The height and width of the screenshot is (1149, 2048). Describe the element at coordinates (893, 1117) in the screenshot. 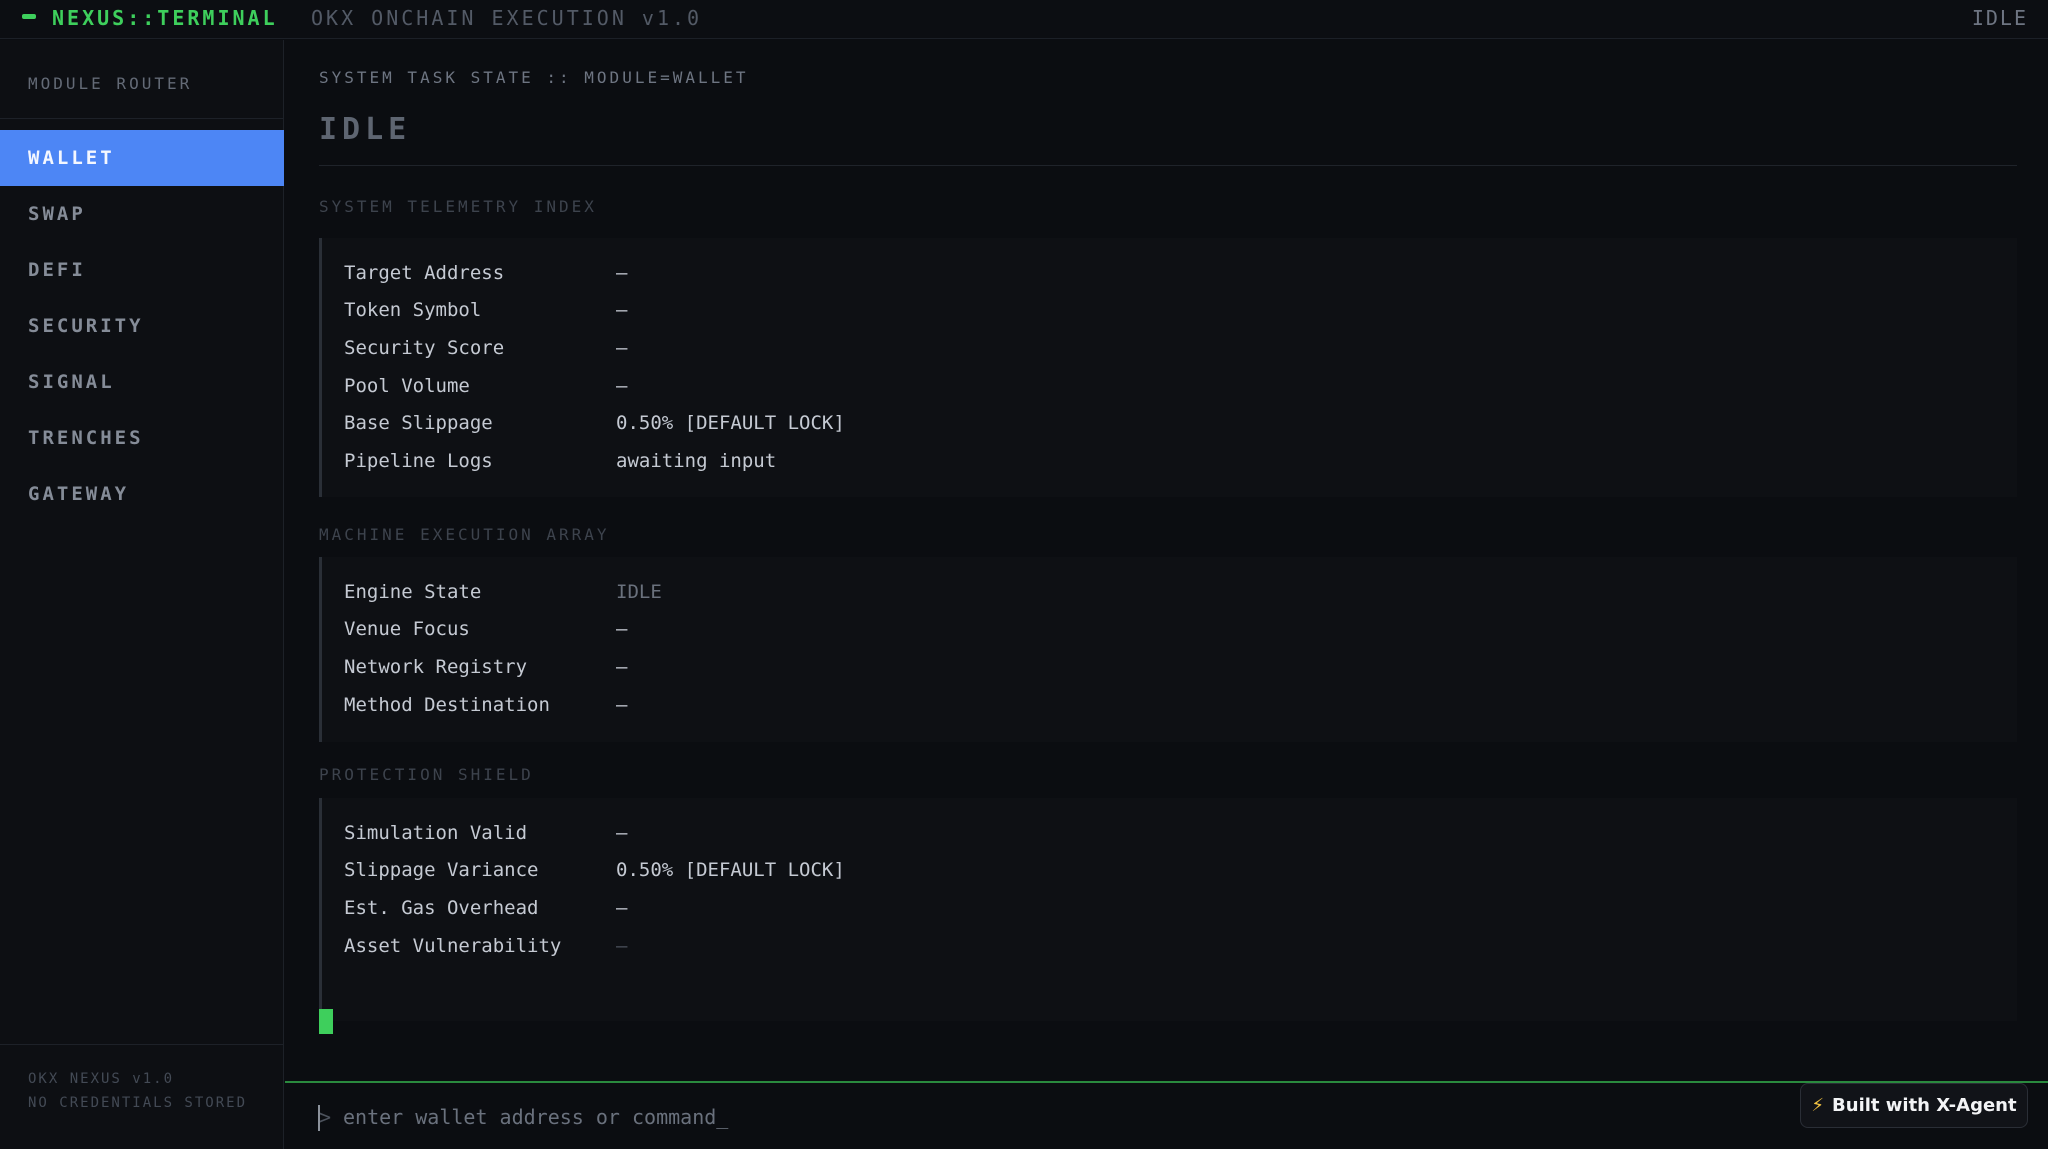

I see `command-input` at that location.